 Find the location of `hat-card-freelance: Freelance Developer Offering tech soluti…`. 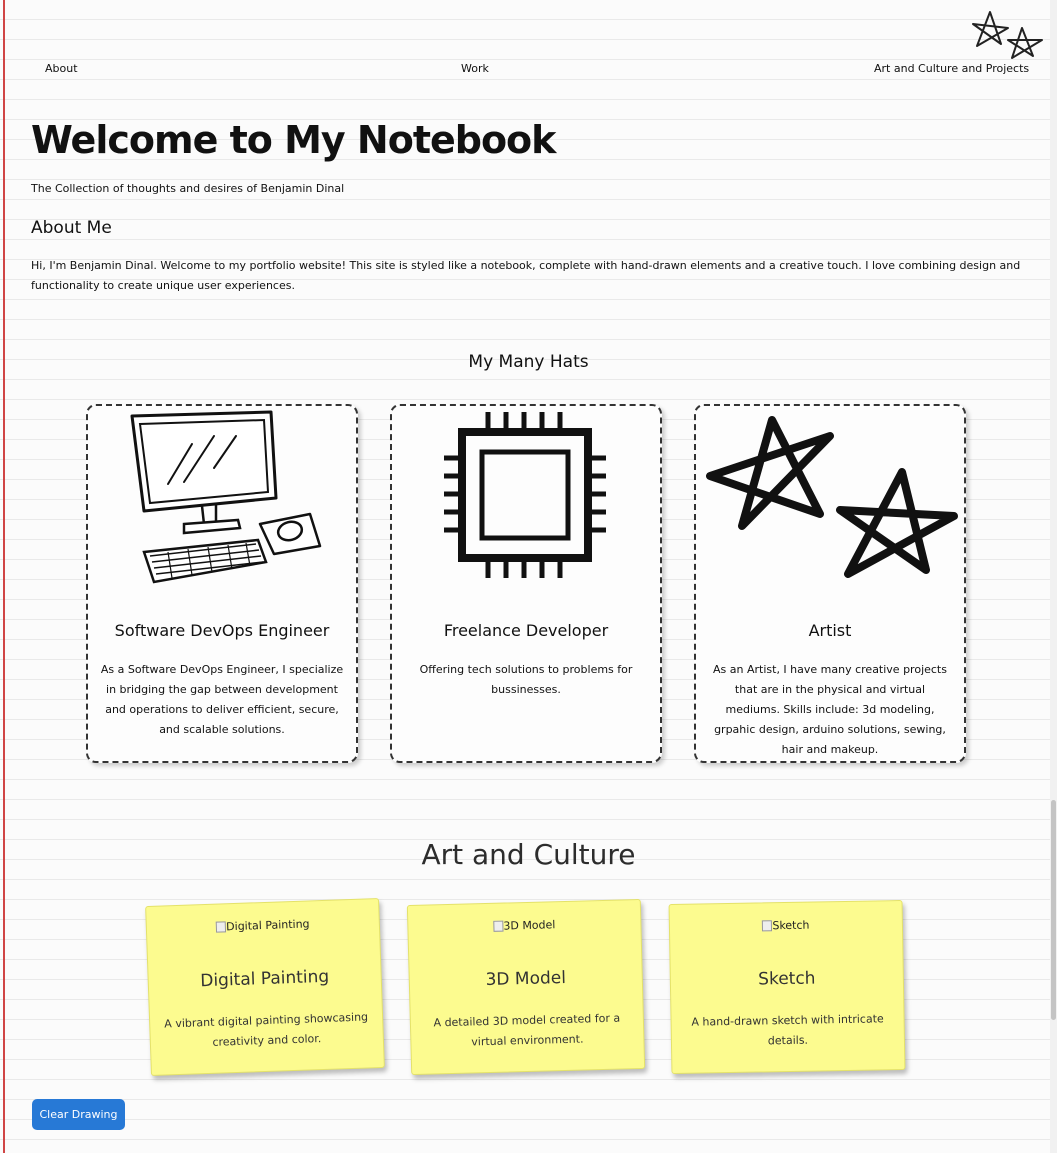

hat-card-freelance: Freelance Developer Offering tech soluti… is located at coordinates (526, 583).